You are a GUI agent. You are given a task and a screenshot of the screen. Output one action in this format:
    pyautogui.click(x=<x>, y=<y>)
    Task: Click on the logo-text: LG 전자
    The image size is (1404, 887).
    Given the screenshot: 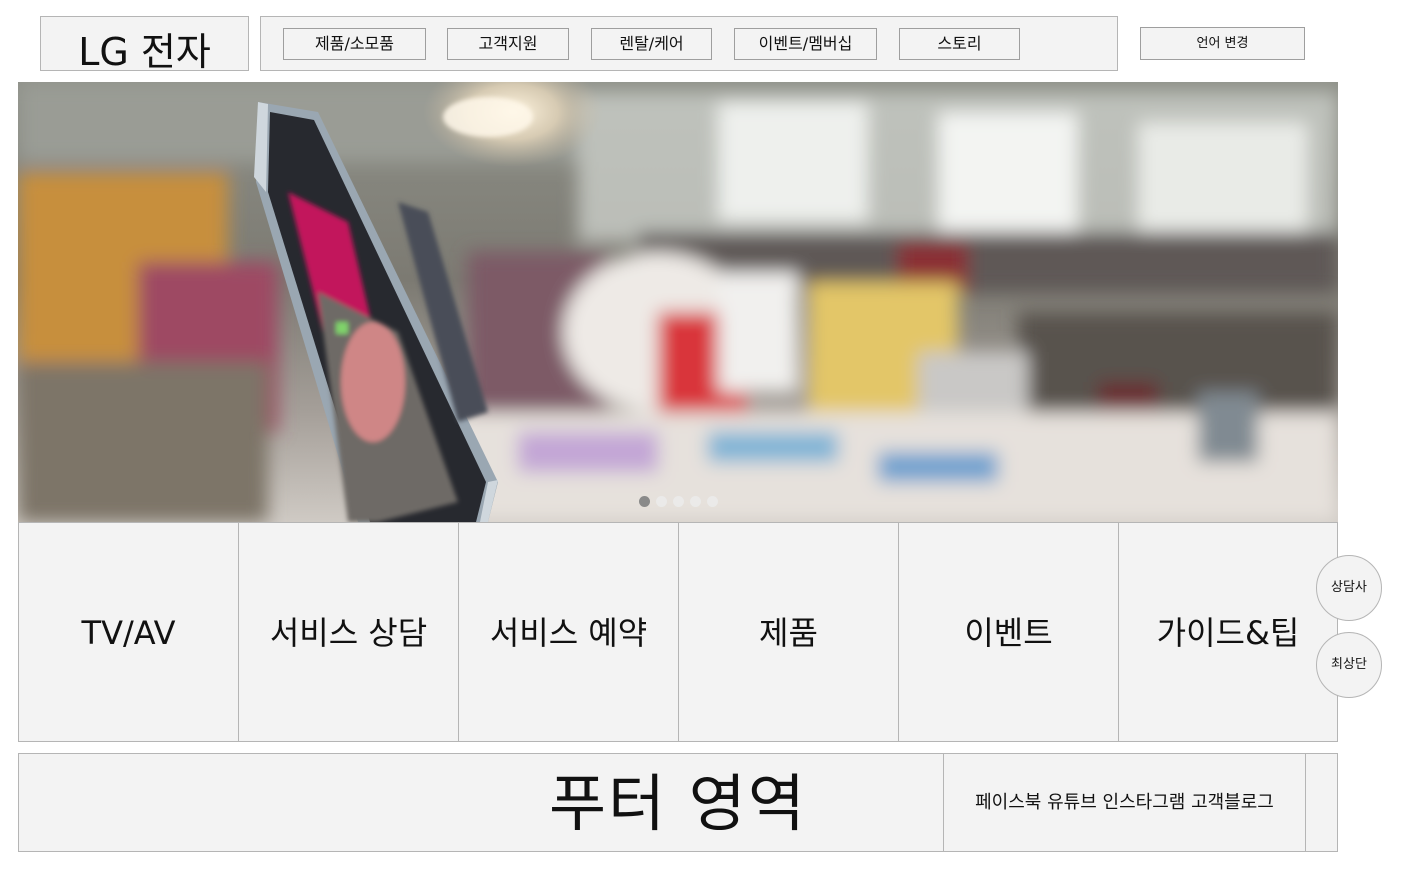 What is the action you would take?
    pyautogui.click(x=144, y=50)
    